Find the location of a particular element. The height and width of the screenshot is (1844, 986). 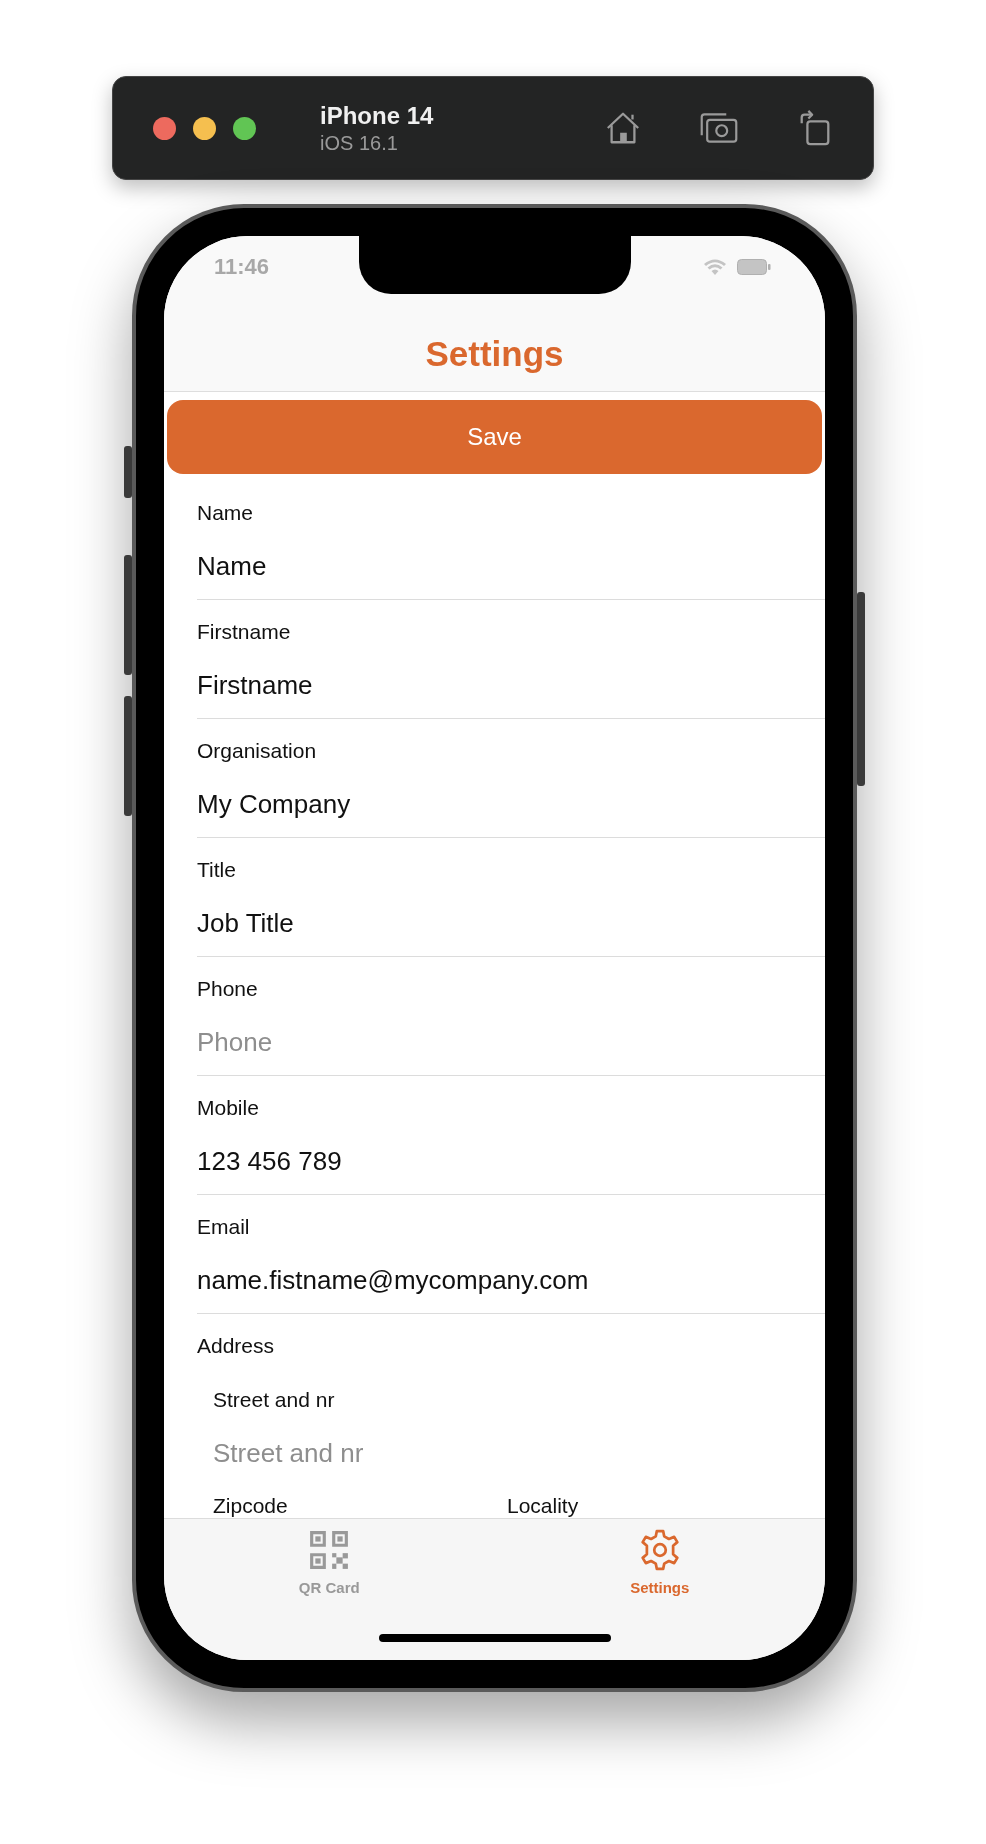

os-version: iOS 16.1 is located at coordinates (359, 143).